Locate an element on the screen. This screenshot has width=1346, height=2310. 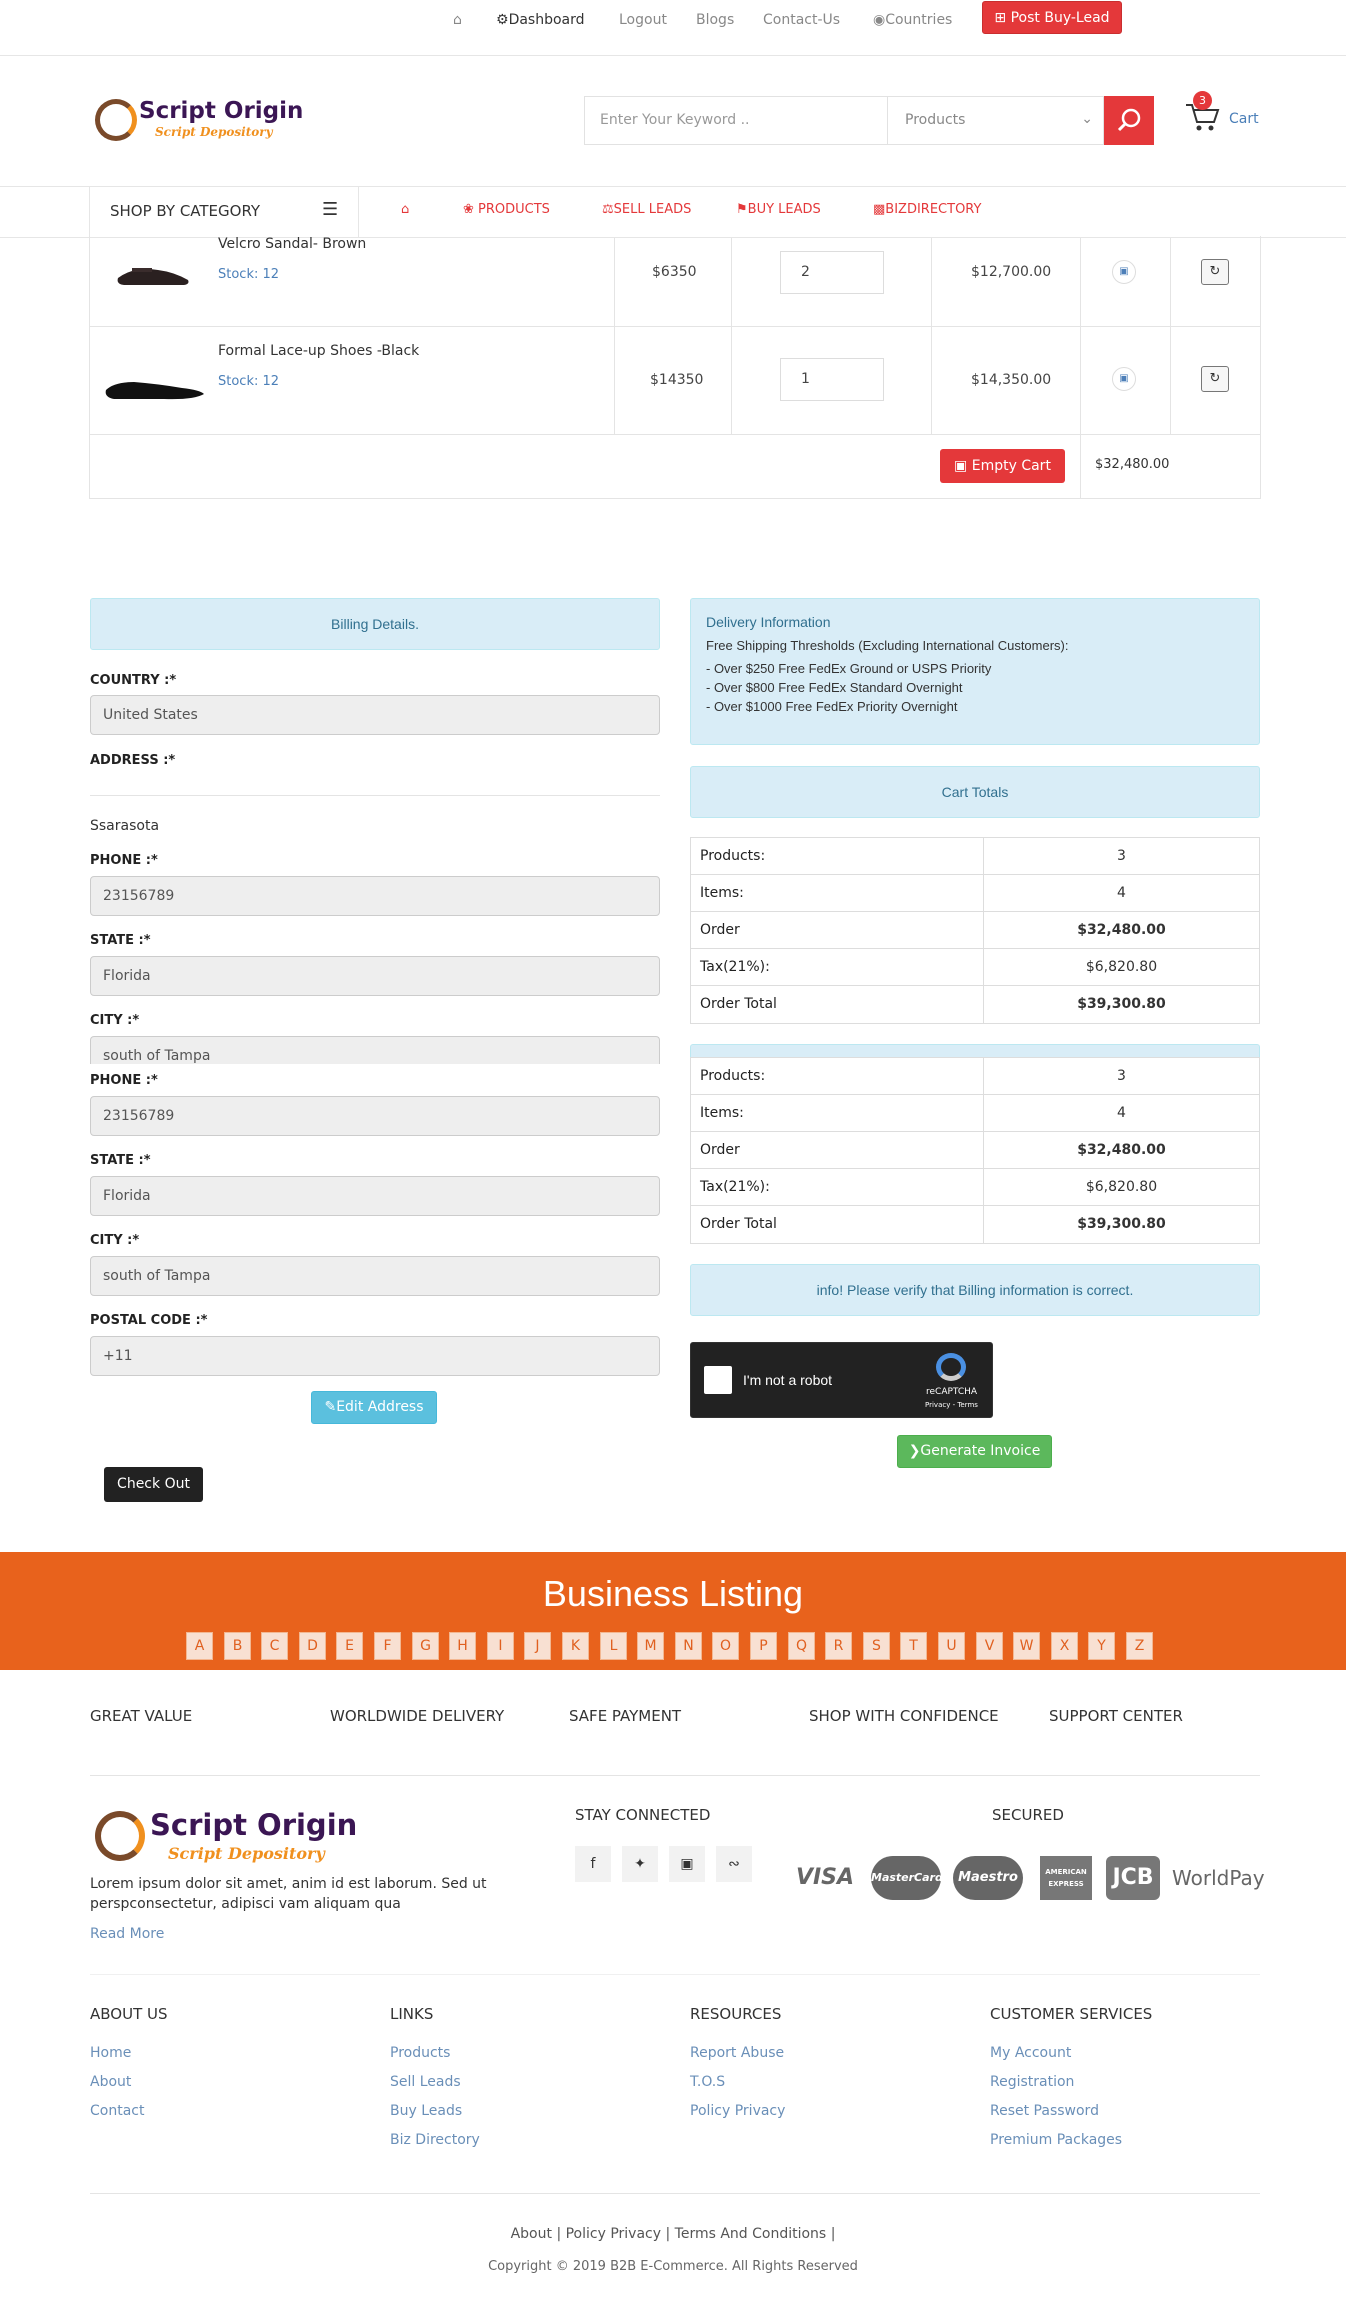
letter-link-l: L is located at coordinates (613, 1646).